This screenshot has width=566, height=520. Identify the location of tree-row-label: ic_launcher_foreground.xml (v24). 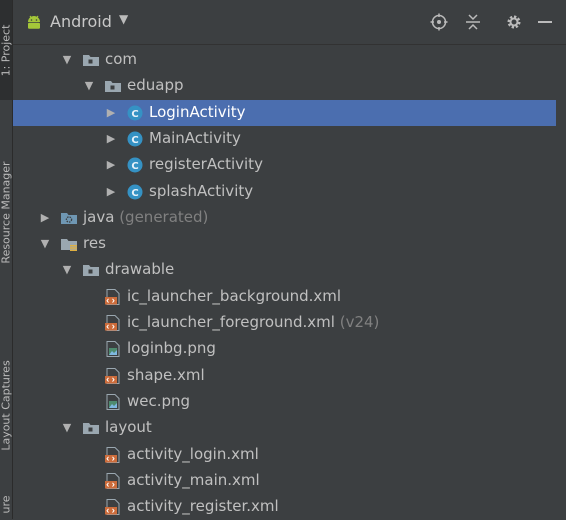
(253, 322).